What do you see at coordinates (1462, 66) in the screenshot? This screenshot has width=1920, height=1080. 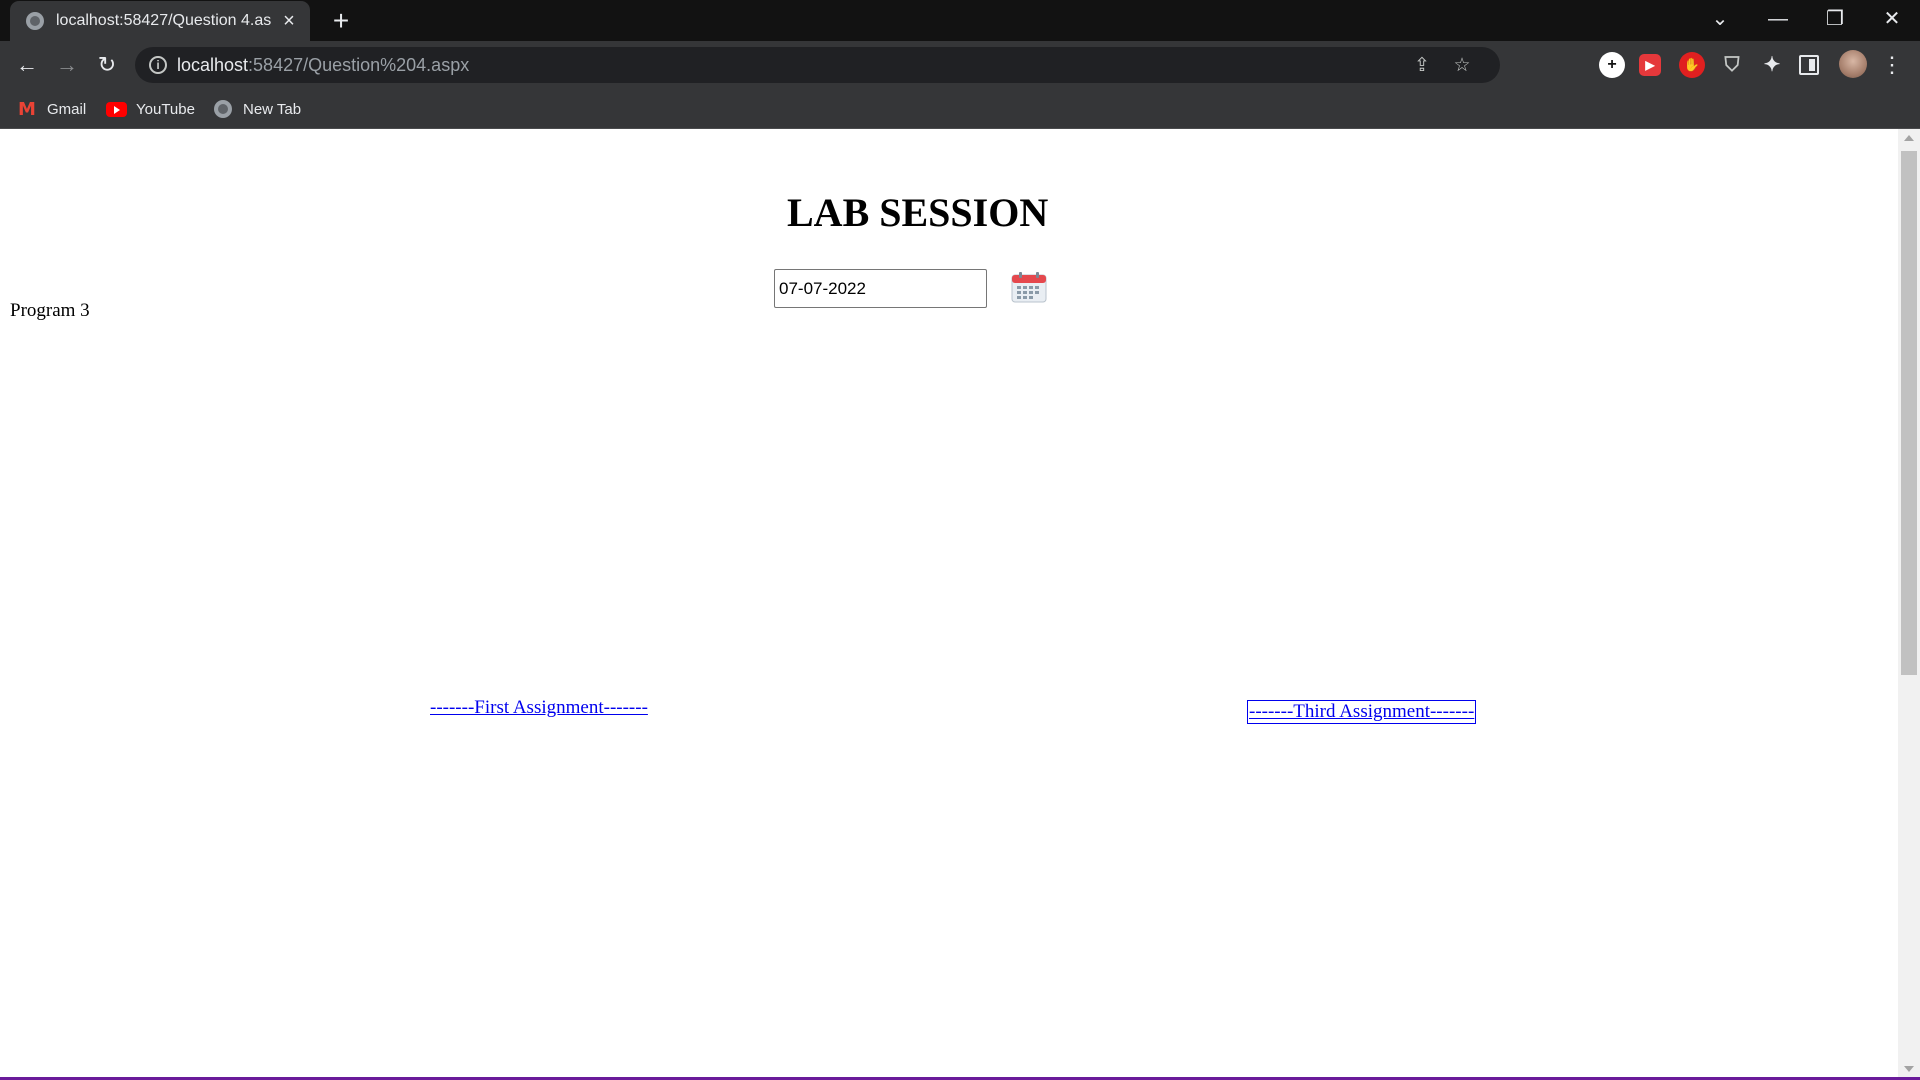 I see `bookmark-star-icon: ☆` at bounding box center [1462, 66].